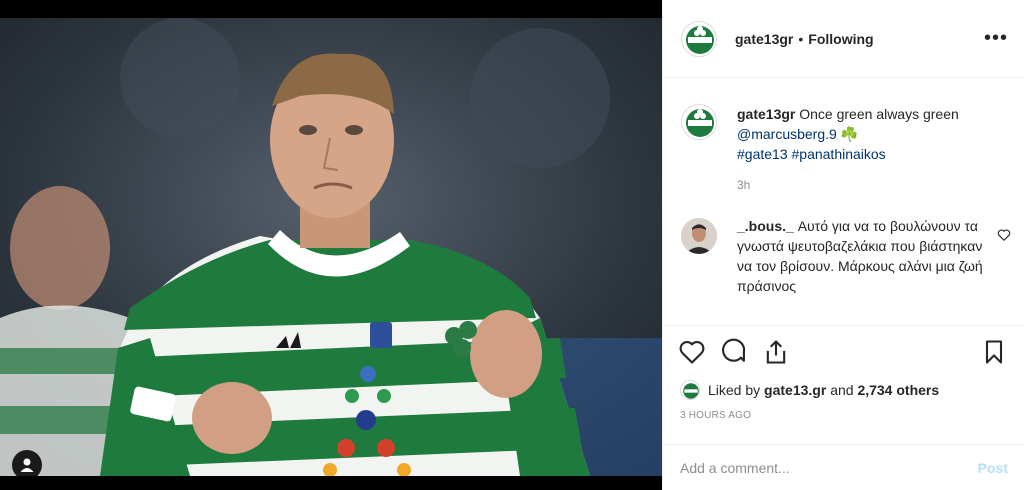  I want to click on author-avatar, so click(699, 38).